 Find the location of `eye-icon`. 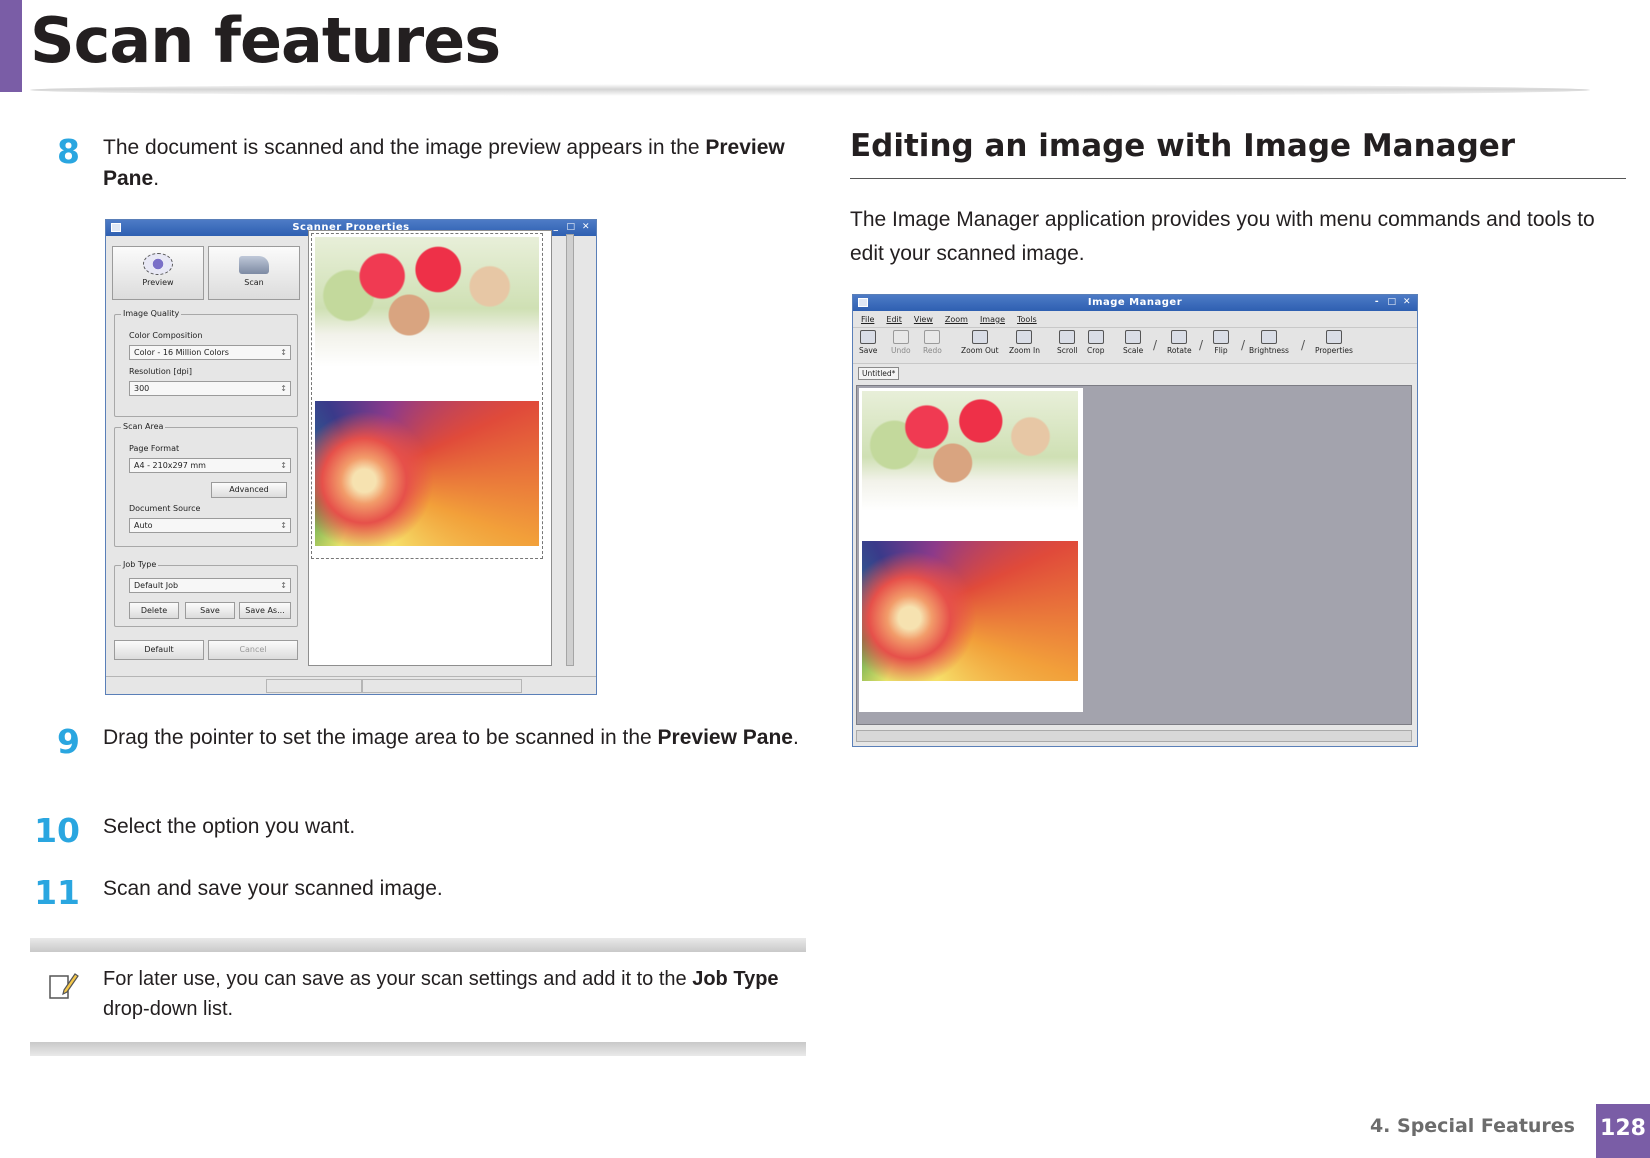

eye-icon is located at coordinates (158, 264).